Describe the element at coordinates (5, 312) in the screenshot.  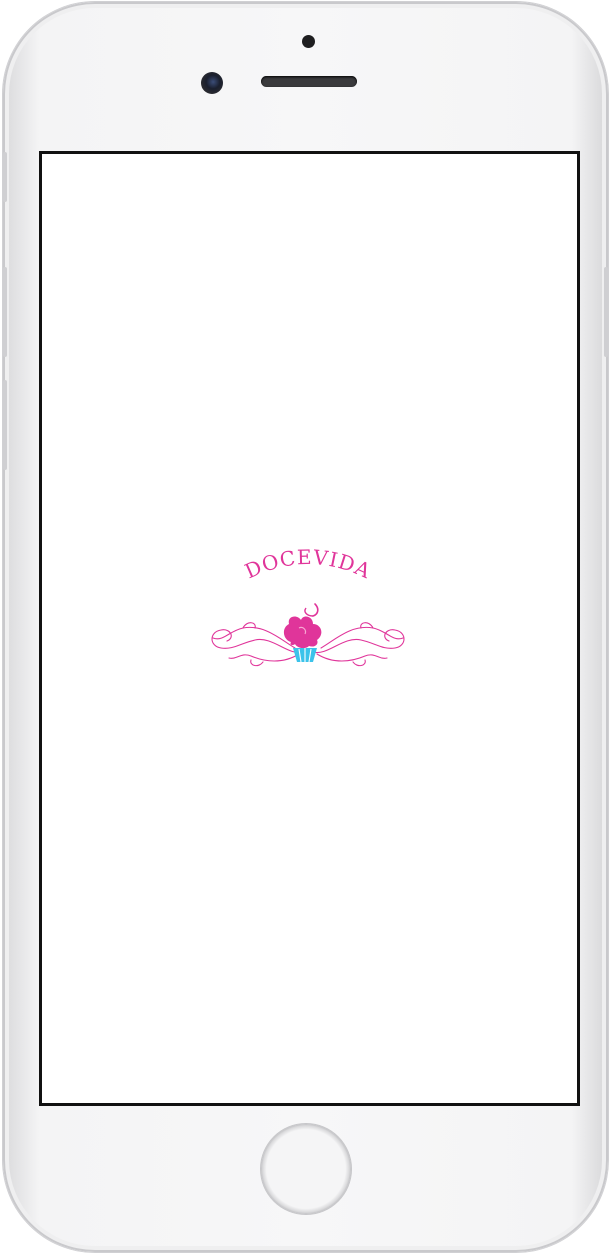
I see `volume-up-button` at that location.